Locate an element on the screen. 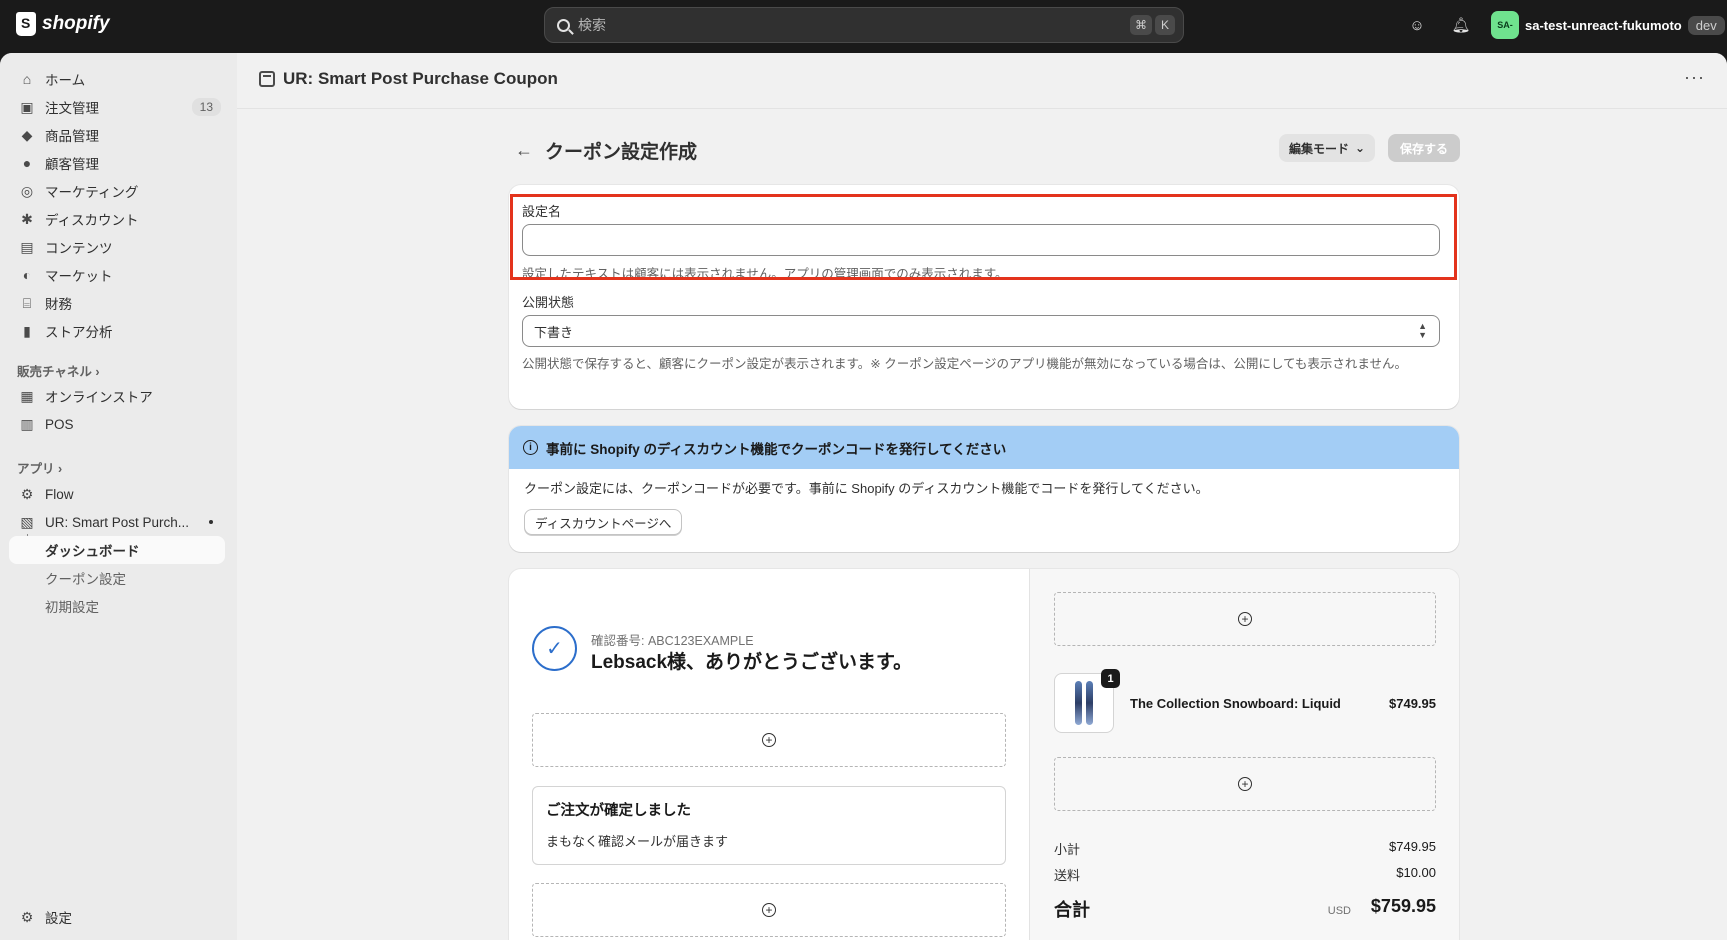  subtotal-value: $749.95 is located at coordinates (1412, 846).